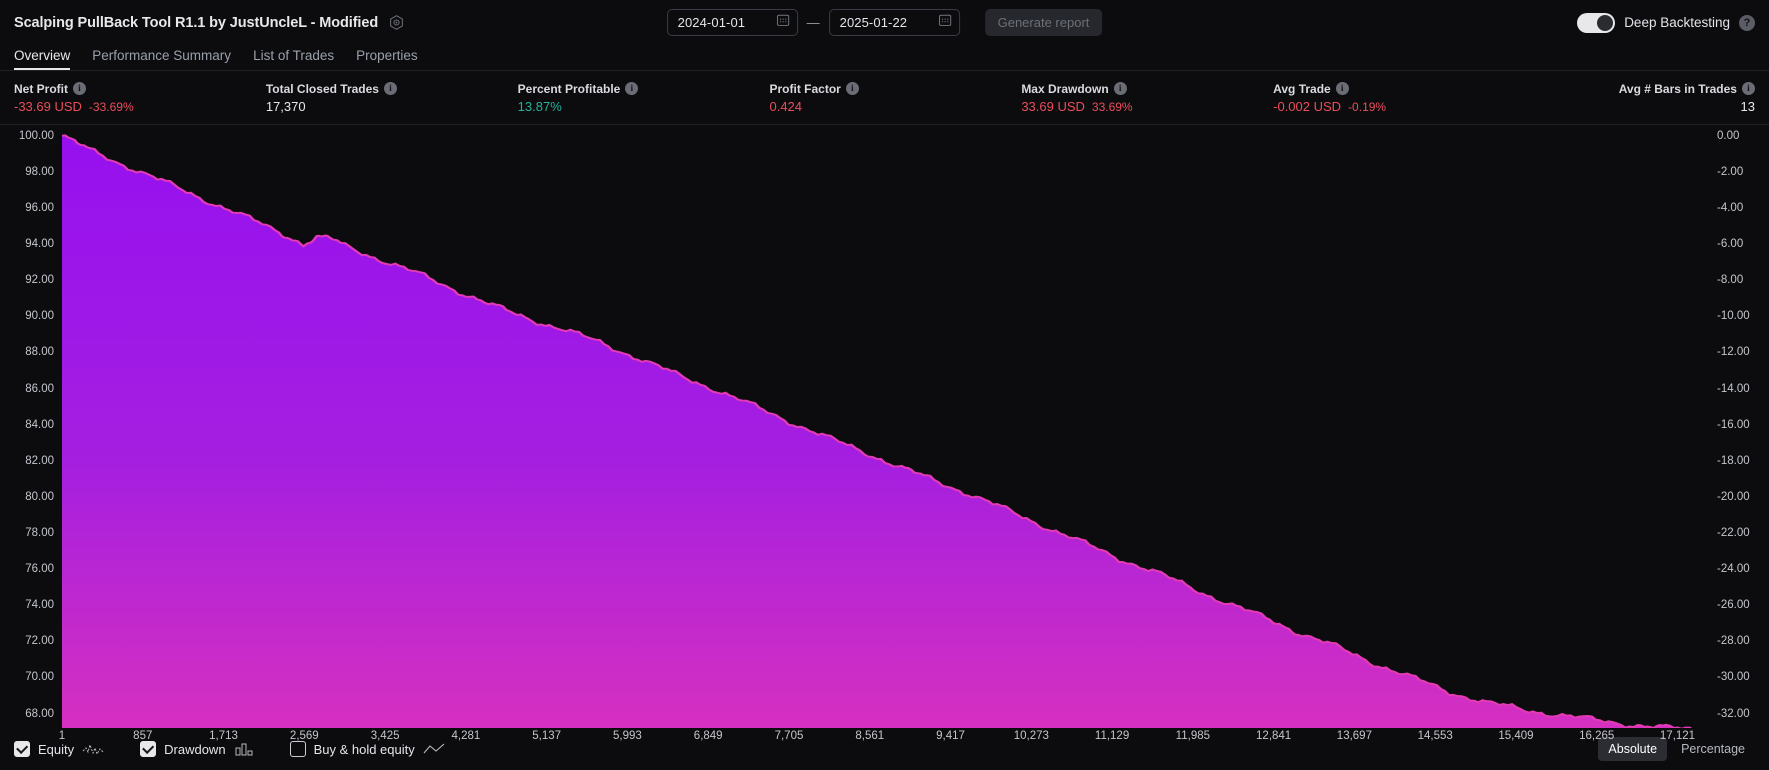 The width and height of the screenshot is (1769, 770). Describe the element at coordinates (708, 736) in the screenshot. I see `x-axis-tick-label: 6,849` at that location.